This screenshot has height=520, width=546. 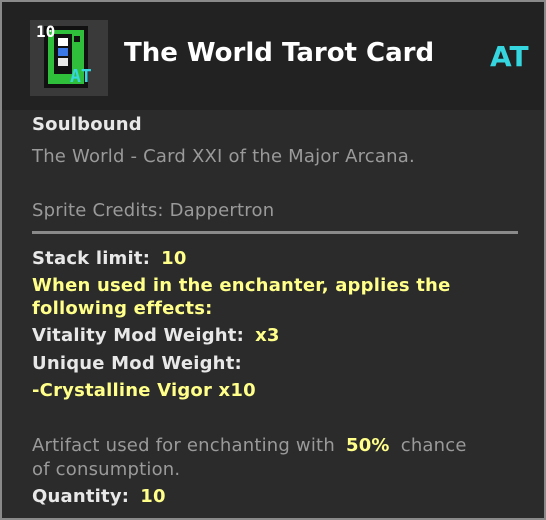 I want to click on divider, so click(x=275, y=232).